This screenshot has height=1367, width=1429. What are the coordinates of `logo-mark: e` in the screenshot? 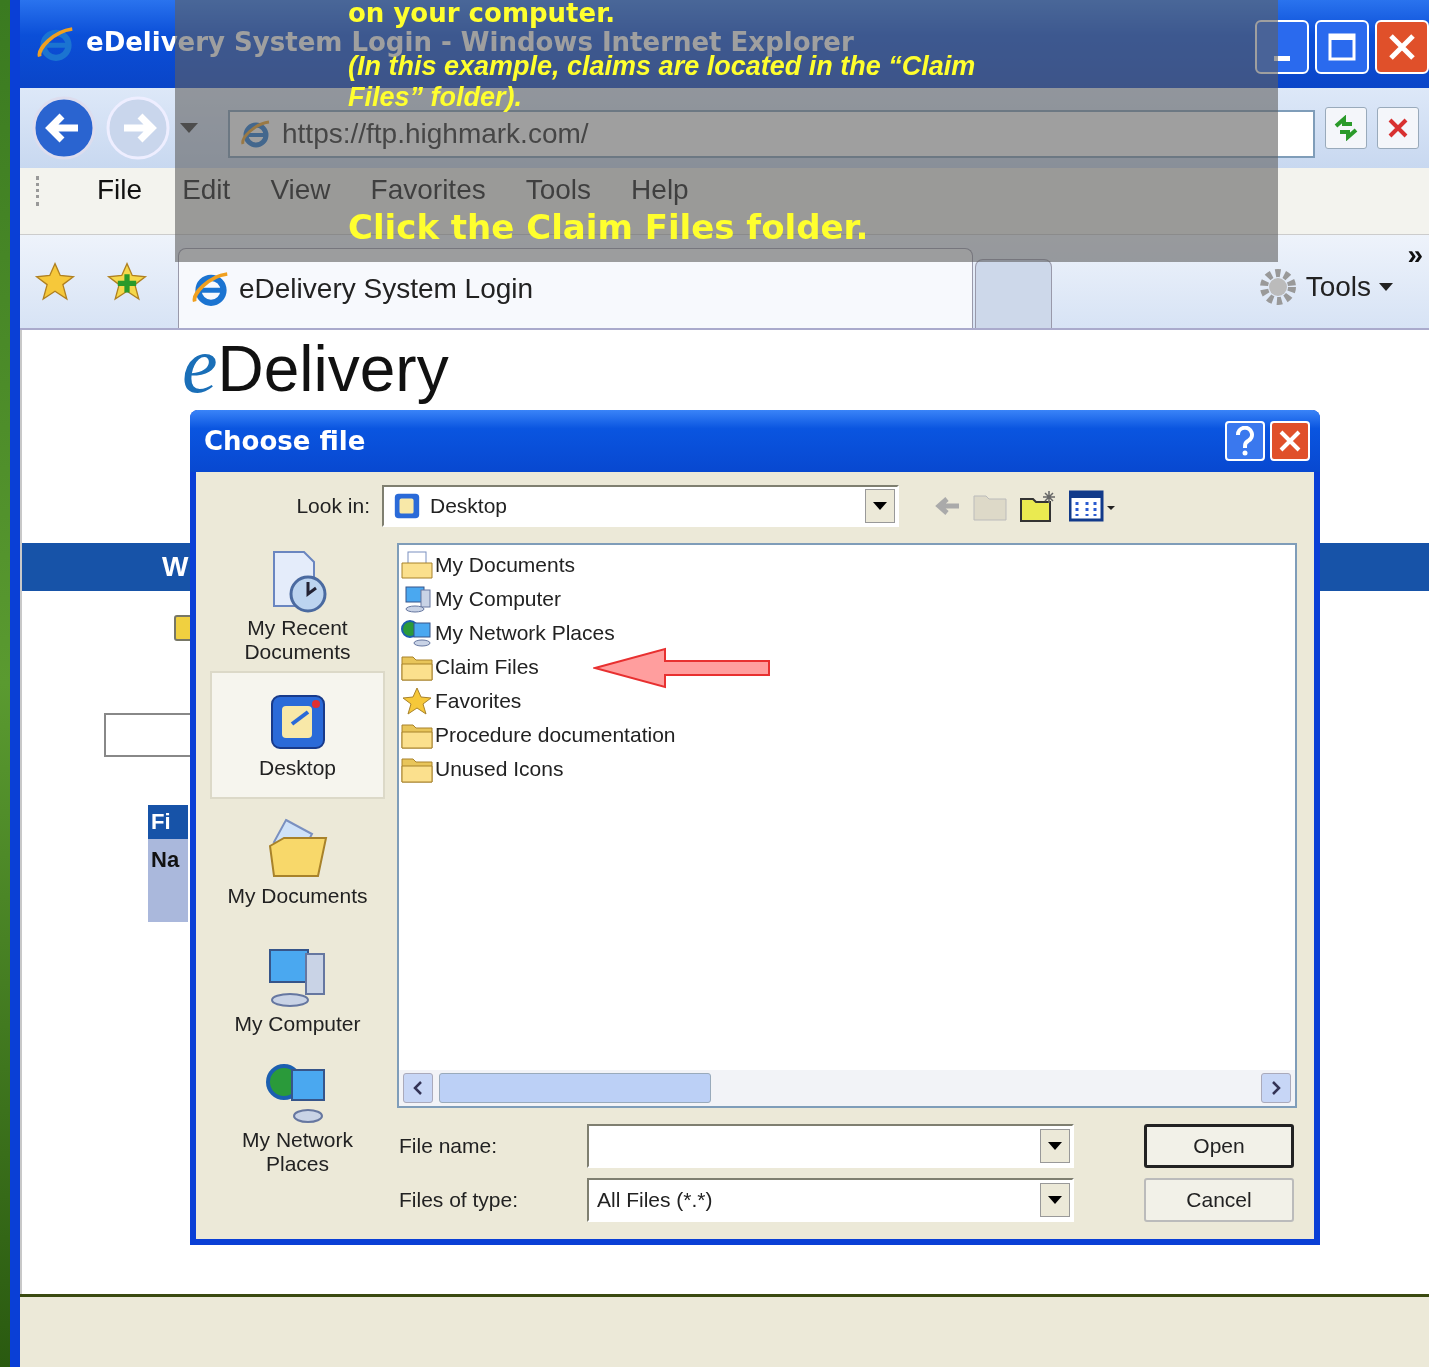 It's located at (200, 365).